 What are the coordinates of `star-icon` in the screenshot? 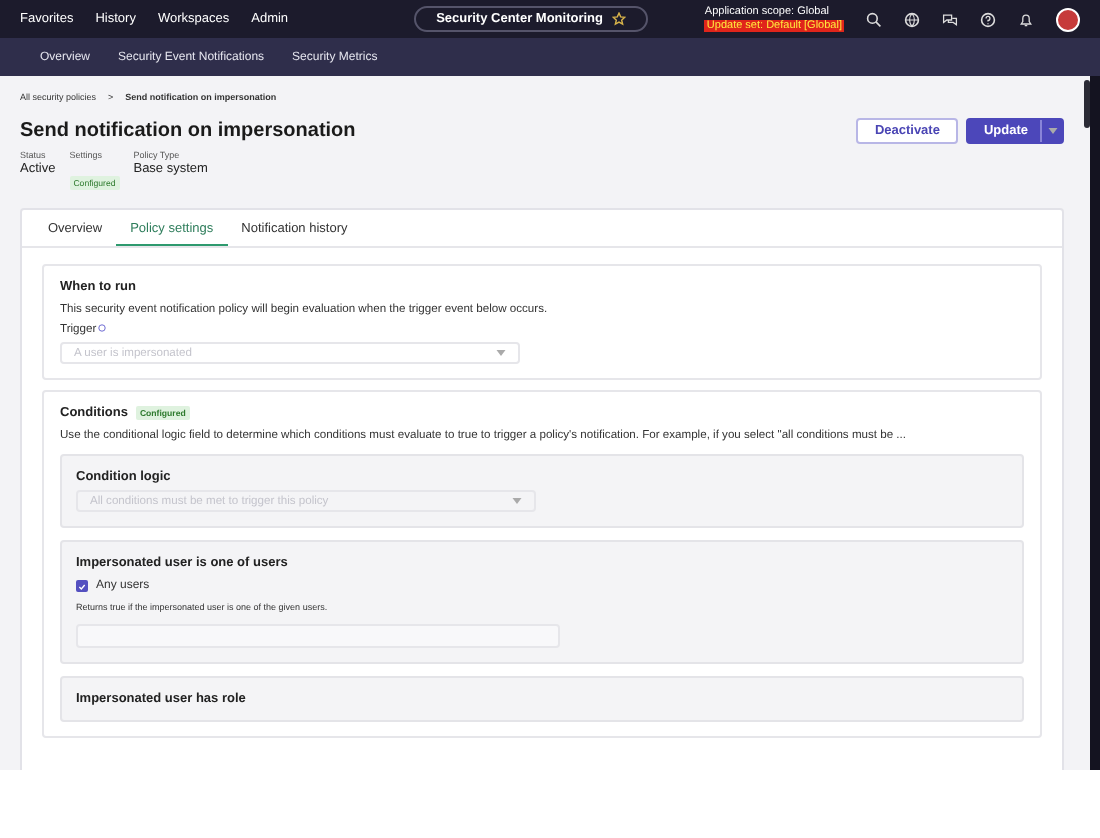 It's located at (618, 19).